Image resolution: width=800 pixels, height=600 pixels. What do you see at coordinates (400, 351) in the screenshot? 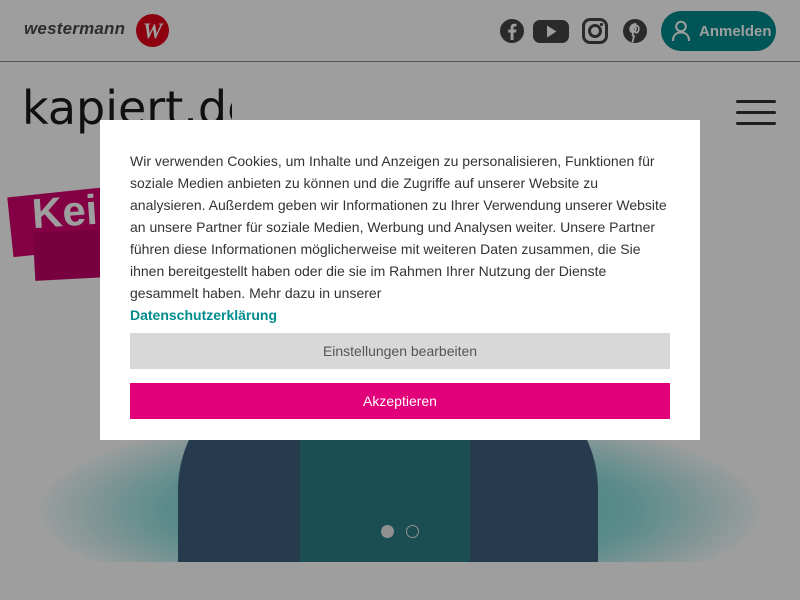
I see `edit-settings-button: Einstellungen bearbeiten` at bounding box center [400, 351].